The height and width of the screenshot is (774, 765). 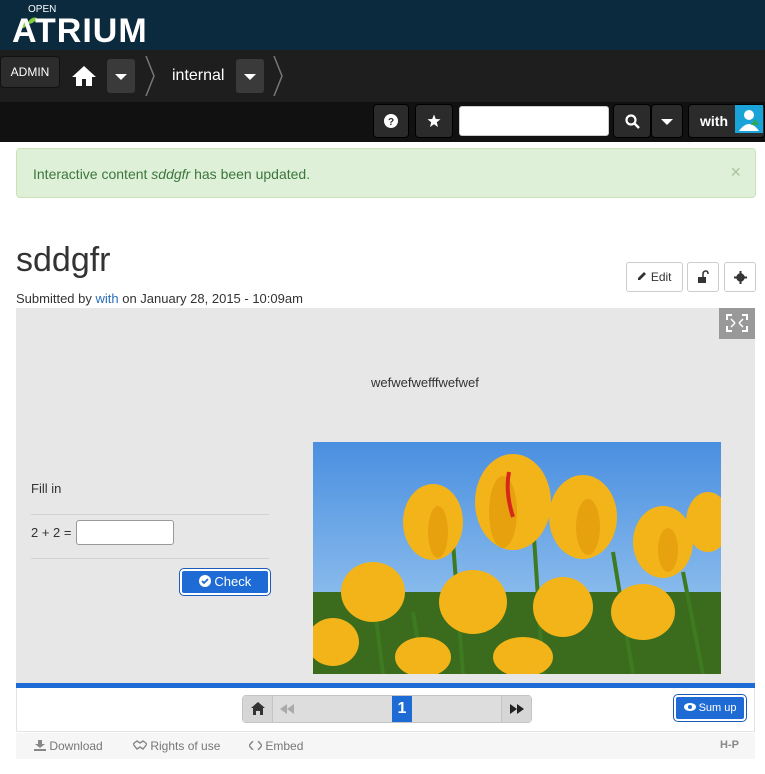 What do you see at coordinates (176, 746) in the screenshot?
I see `rights-of-use-link: Rights of use` at bounding box center [176, 746].